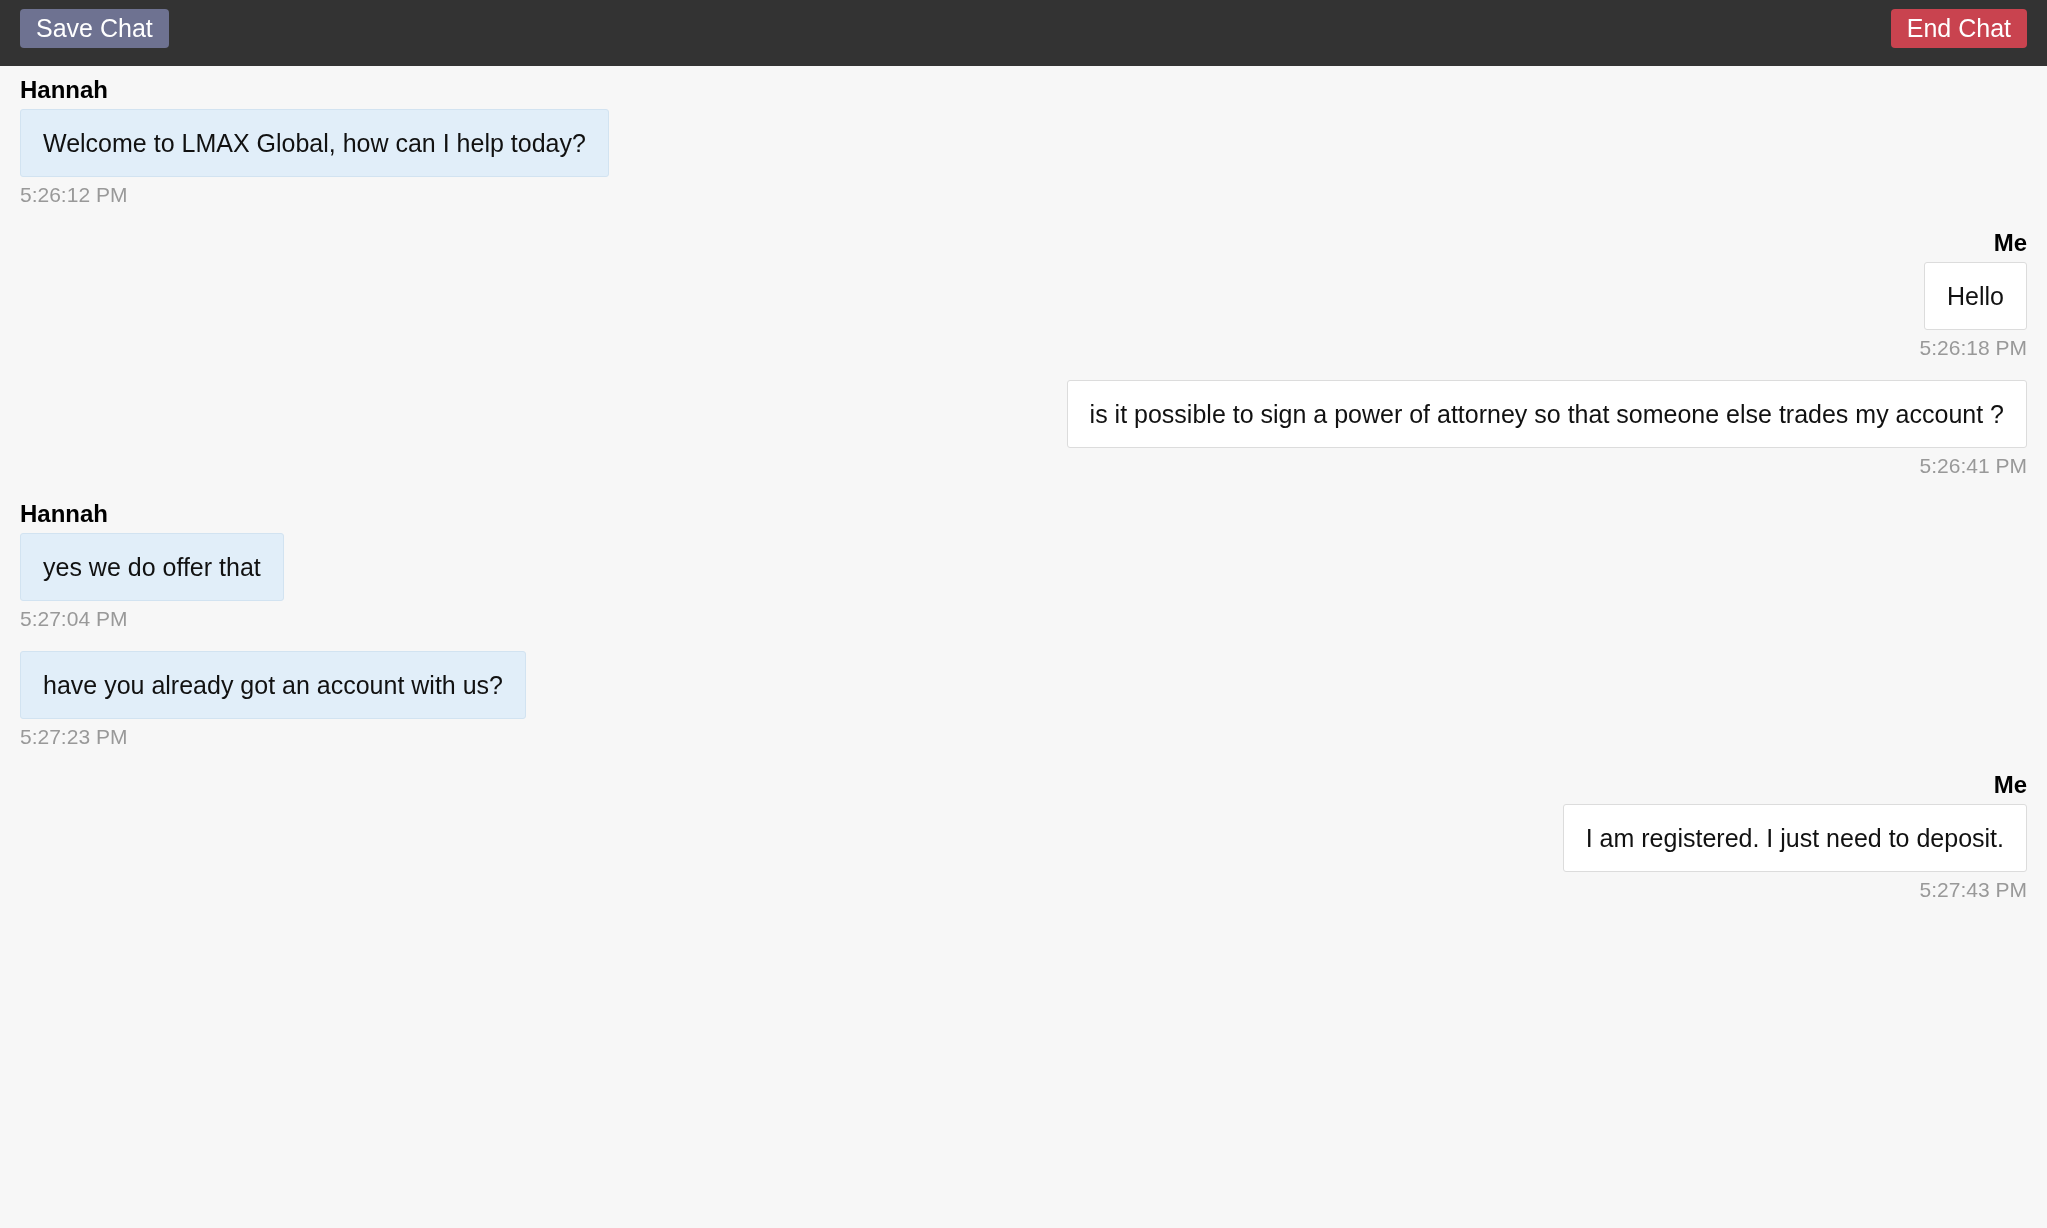 The image size is (2047, 1228). Describe the element at coordinates (74, 195) in the screenshot. I see `message-time: 5:26:12 PM` at that location.